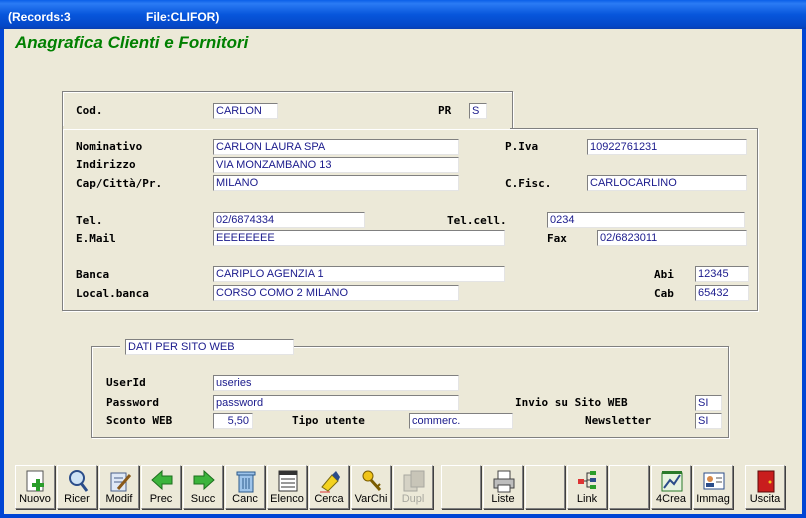  I want to click on sconto-field: 5,50, so click(233, 421).